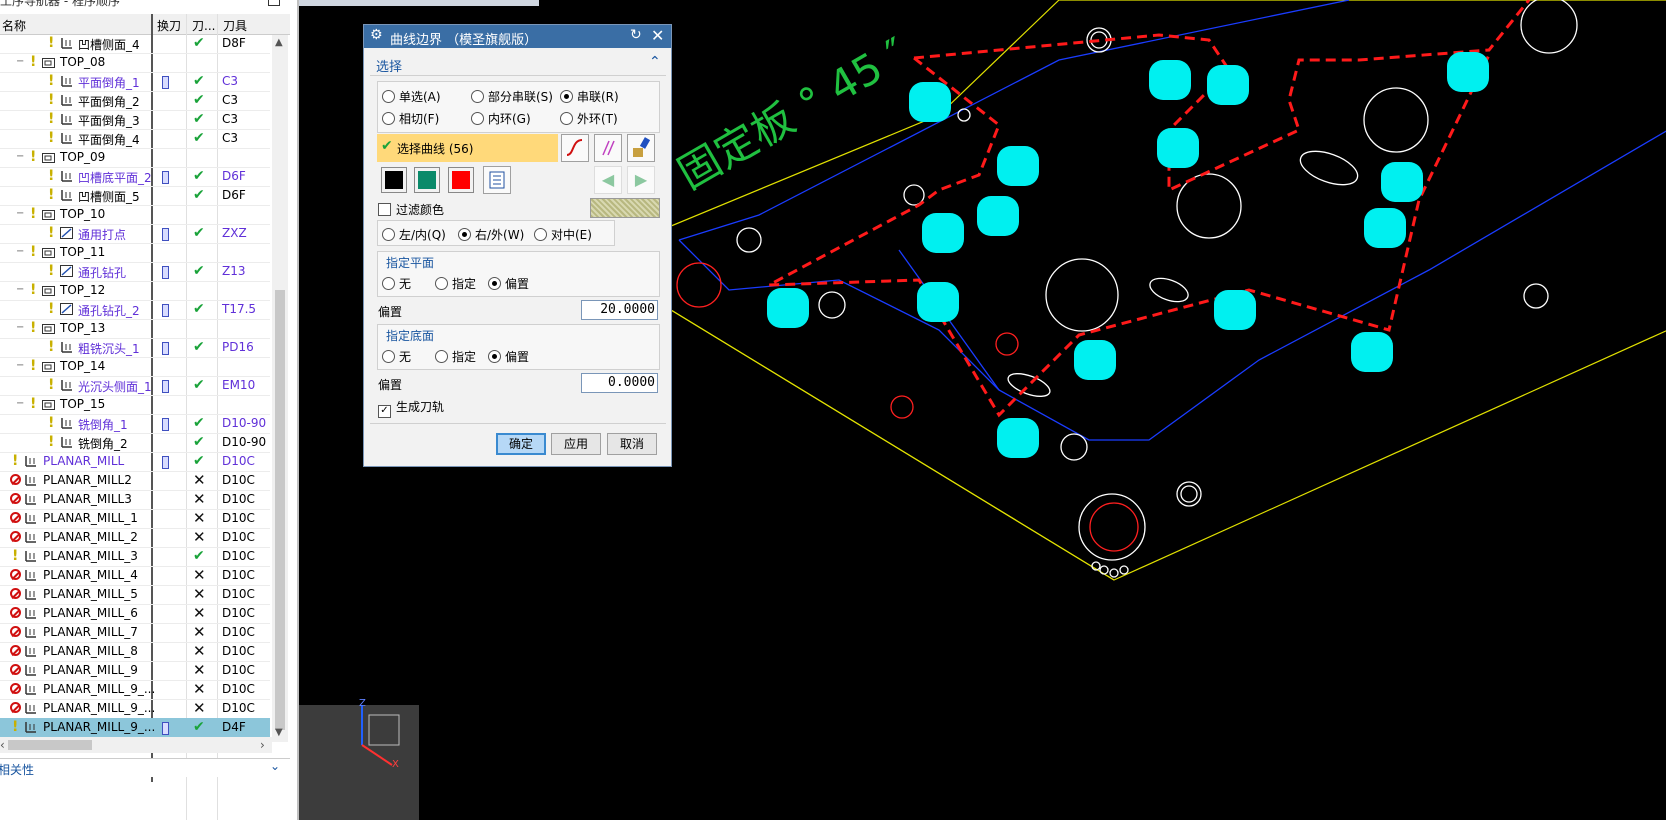  I want to click on operation-row: PLANAR_MILL3 ✕ D10C, so click(135, 500).